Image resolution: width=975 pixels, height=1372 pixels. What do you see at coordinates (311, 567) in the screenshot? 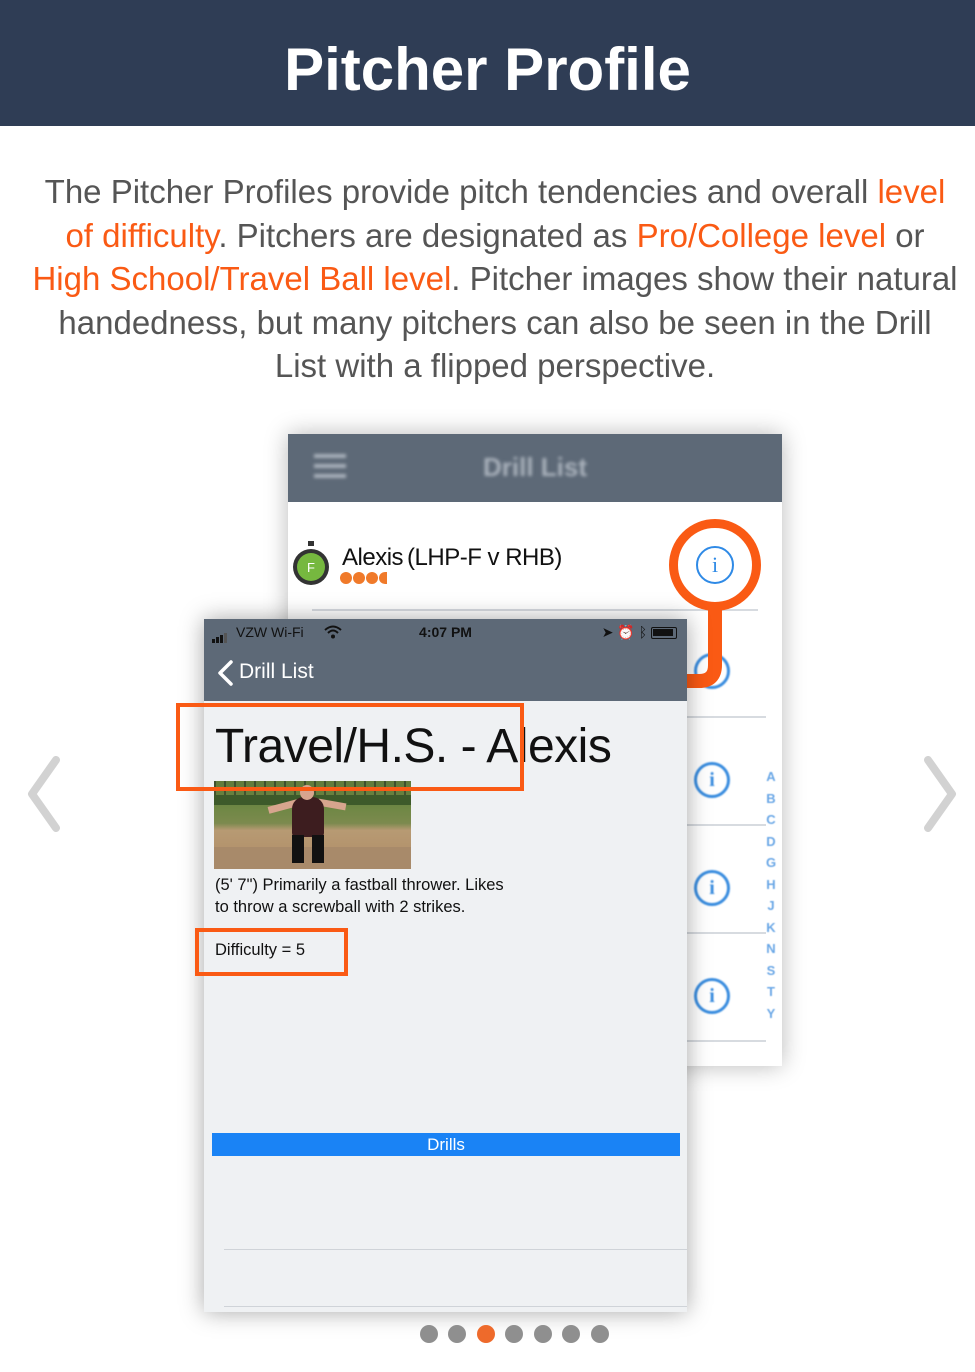
I see `stopwatch-badge: F` at bounding box center [311, 567].